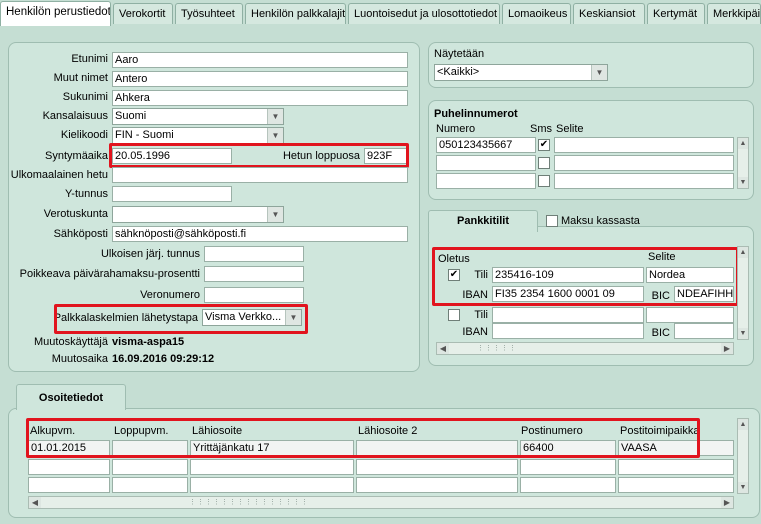 This screenshot has width=761, height=524. Describe the element at coordinates (249, 502) in the screenshot. I see `scroll-grip-icon: ⋮⋮⋮⋮⋮⋮⋮⋮⋮⋮⋮⋮⋮⋮⋮` at that location.